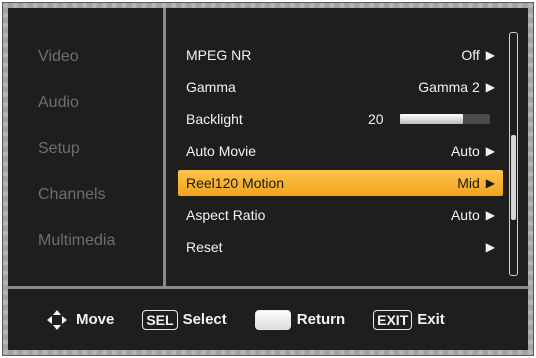 This screenshot has width=536, height=358. Describe the element at coordinates (513, 177) in the screenshot. I see `scrollbar-thumb` at that location.